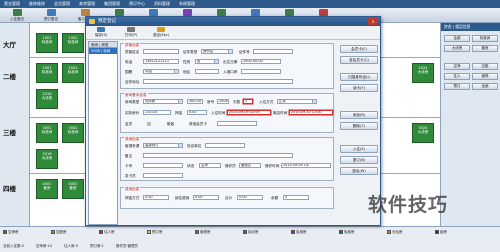  Describe the element at coordinates (152, 145) in the screenshot. I see `source-value: 直接预订` at that location.